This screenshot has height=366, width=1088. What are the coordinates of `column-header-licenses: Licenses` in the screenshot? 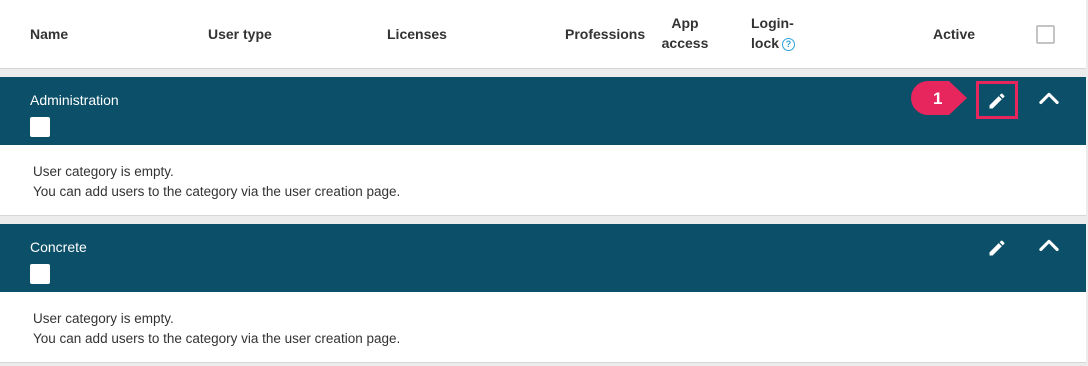 It's located at (417, 34).